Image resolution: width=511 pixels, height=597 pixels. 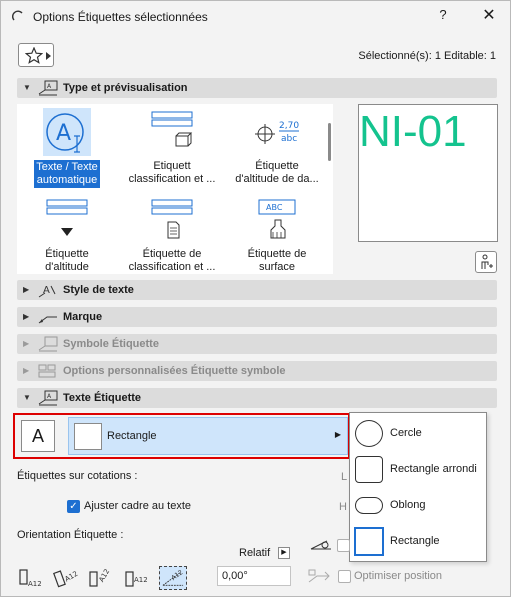 What do you see at coordinates (48, 56) in the screenshot?
I see `caret-right-icon` at bounding box center [48, 56].